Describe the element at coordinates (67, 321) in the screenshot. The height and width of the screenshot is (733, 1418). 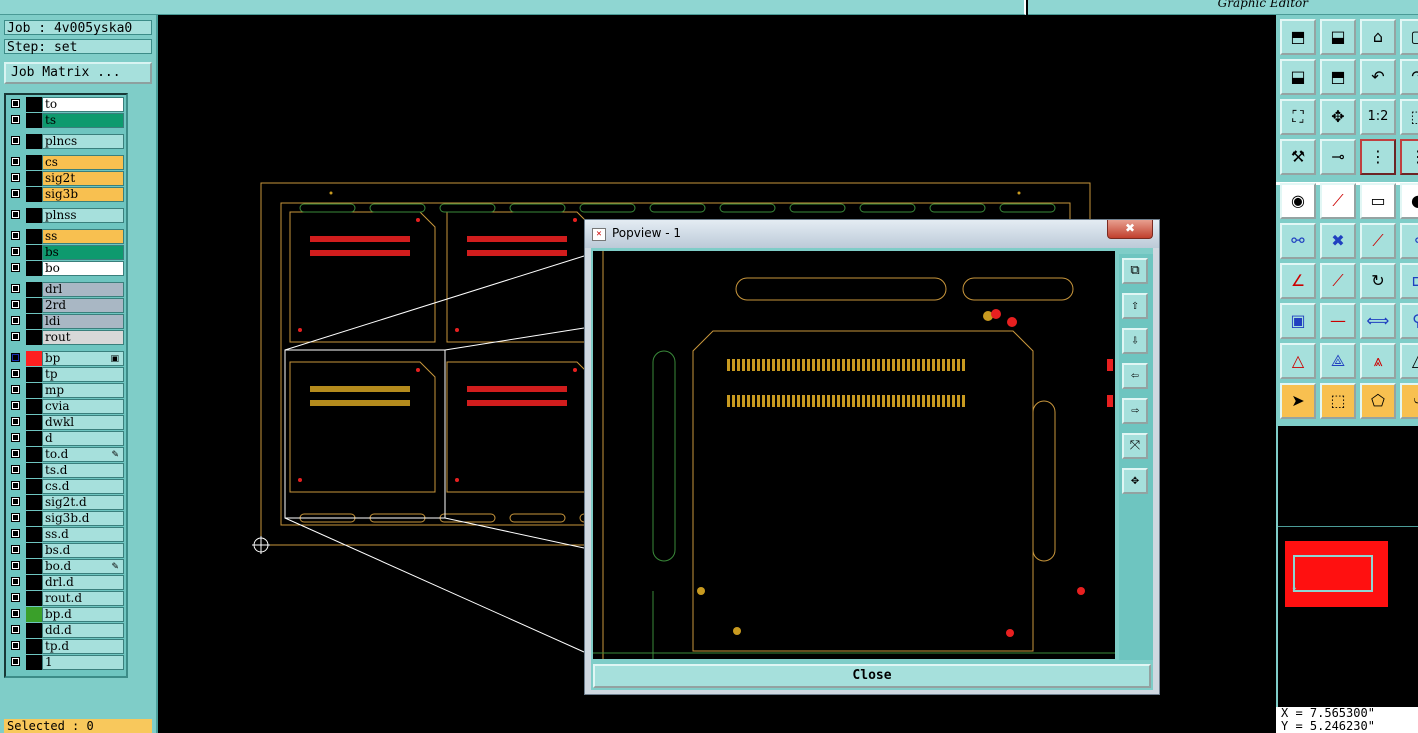
I see `layer-row-ldi: ldi` at that location.